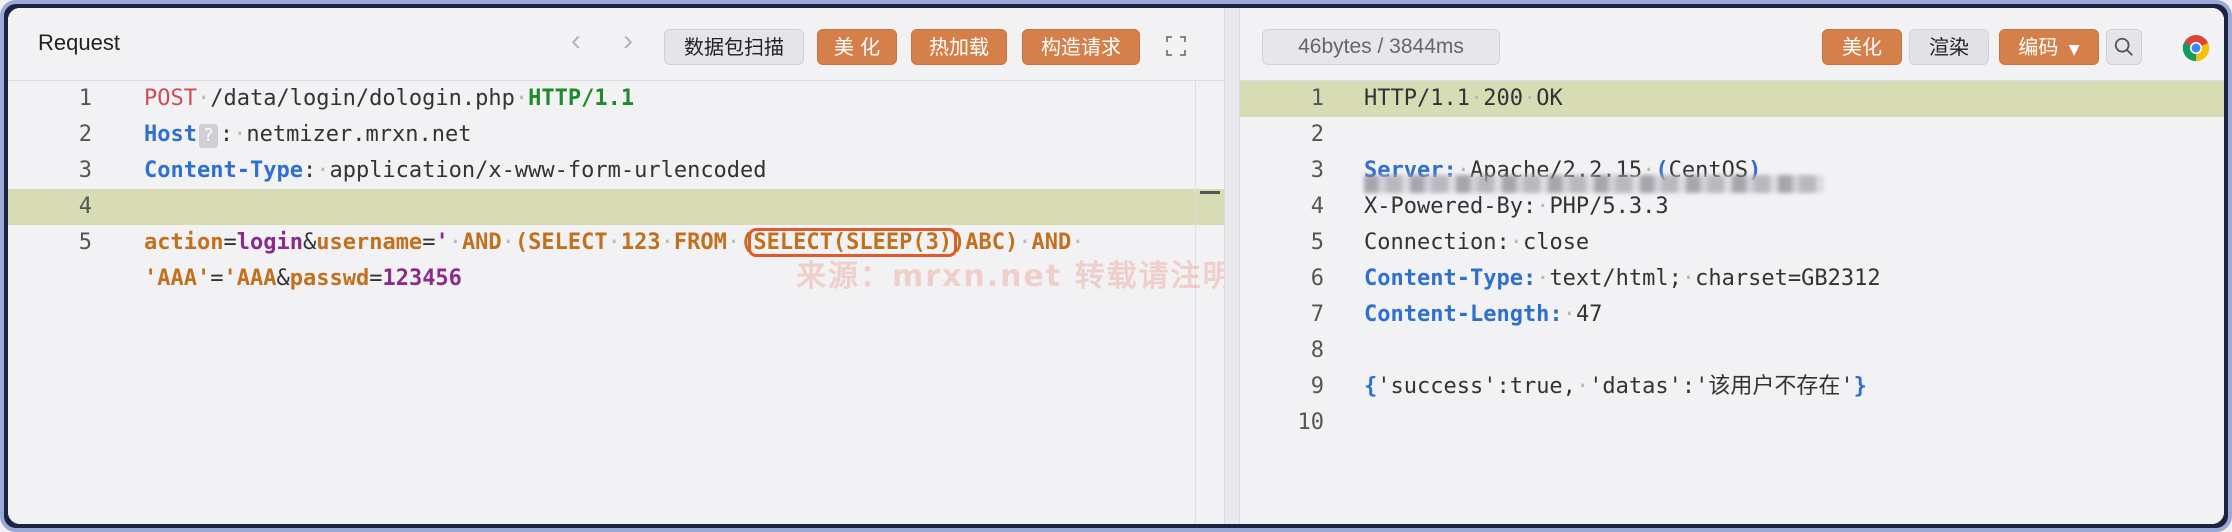 The width and height of the screenshot is (2232, 532). Describe the element at coordinates (1417, 98) in the screenshot. I see `code-token: HTTP/1.1` at that location.